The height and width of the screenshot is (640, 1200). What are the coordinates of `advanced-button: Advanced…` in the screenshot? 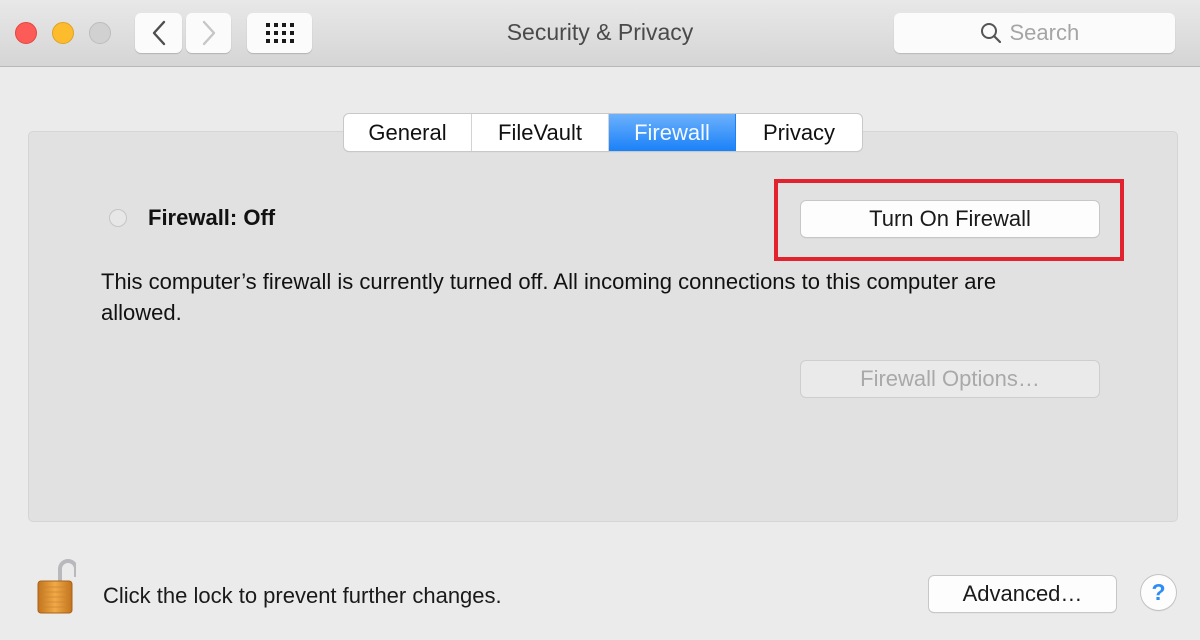 It's located at (1022, 594).